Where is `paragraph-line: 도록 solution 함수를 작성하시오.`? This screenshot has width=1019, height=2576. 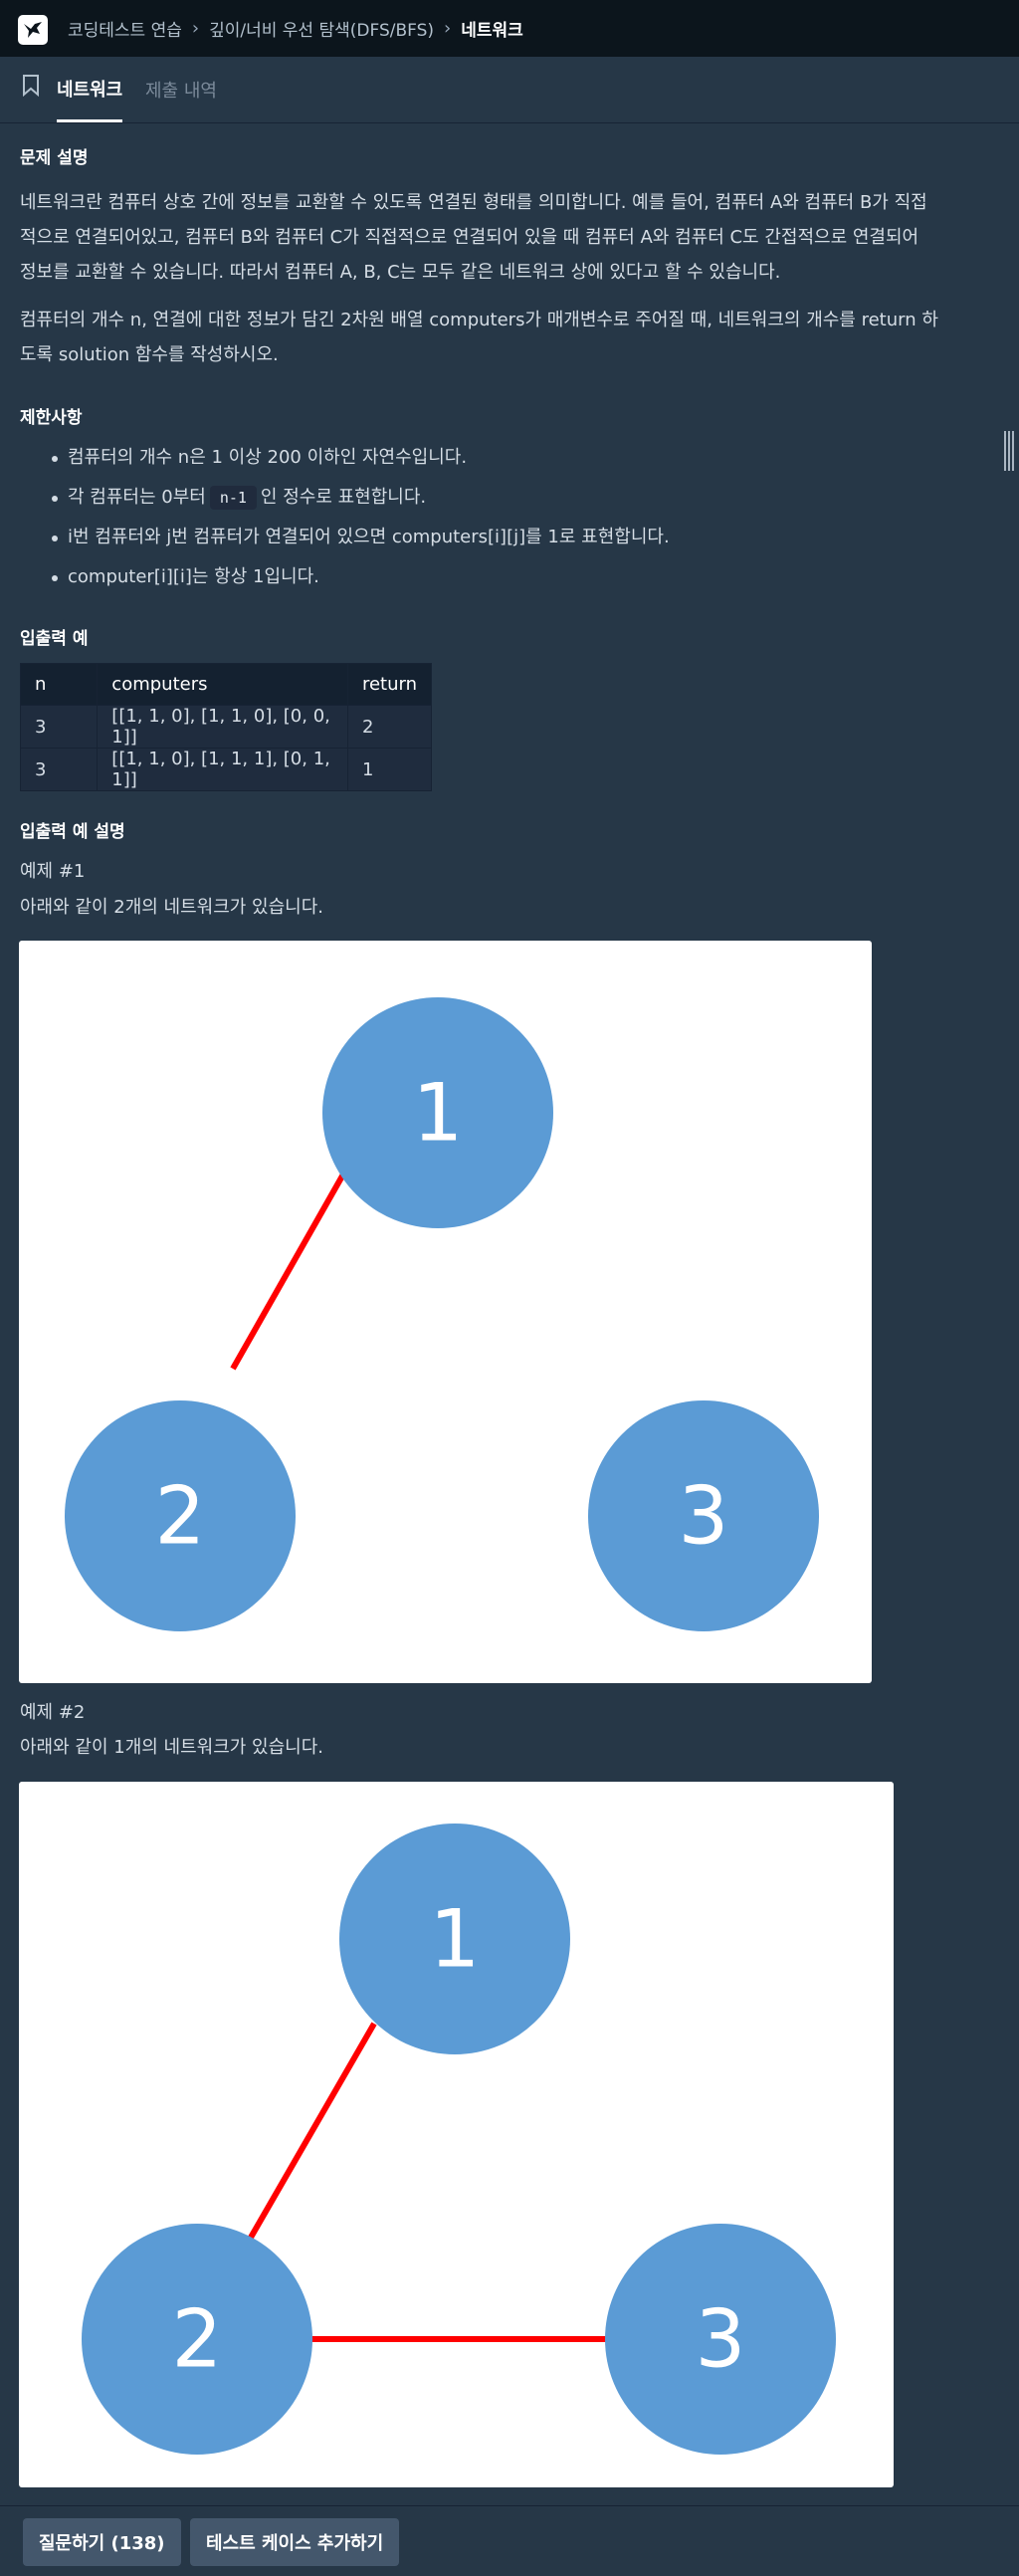 paragraph-line: 도록 solution 함수를 작성하시오. is located at coordinates (149, 354).